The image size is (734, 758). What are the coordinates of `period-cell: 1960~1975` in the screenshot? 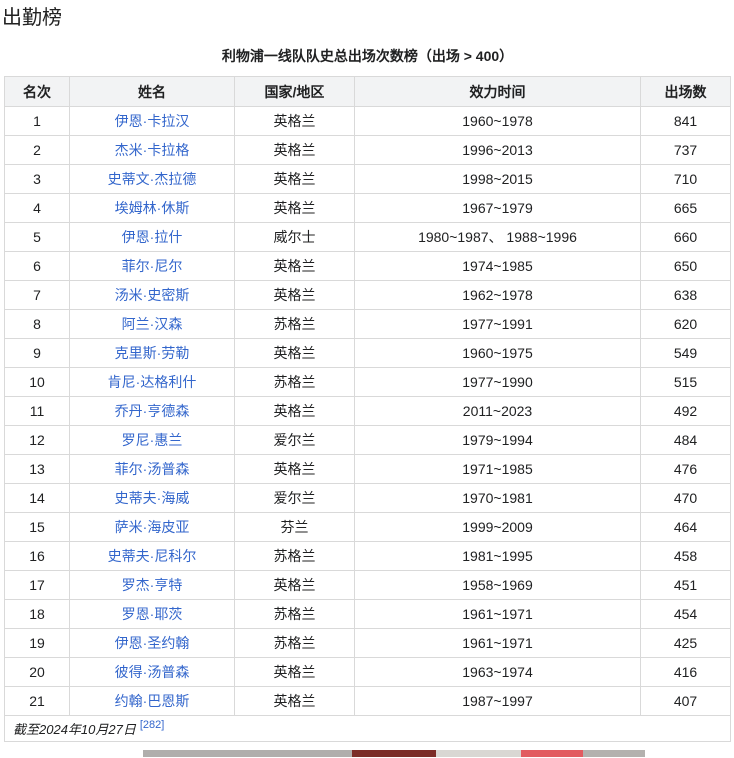 It's located at (497, 353).